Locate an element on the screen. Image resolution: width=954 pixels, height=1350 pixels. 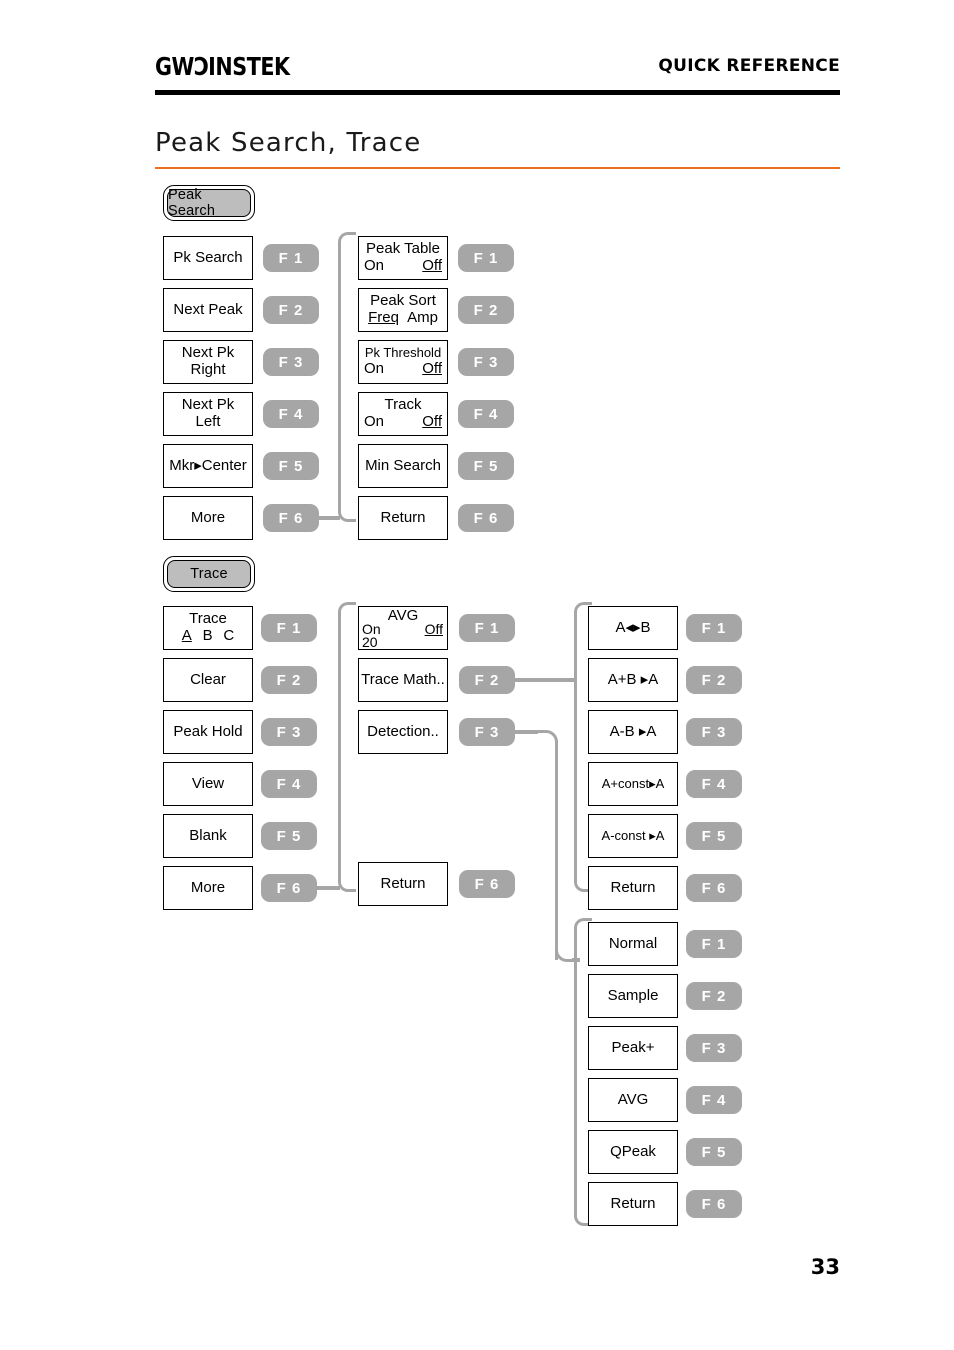
trace-option-c: C is located at coordinates (228, 636).